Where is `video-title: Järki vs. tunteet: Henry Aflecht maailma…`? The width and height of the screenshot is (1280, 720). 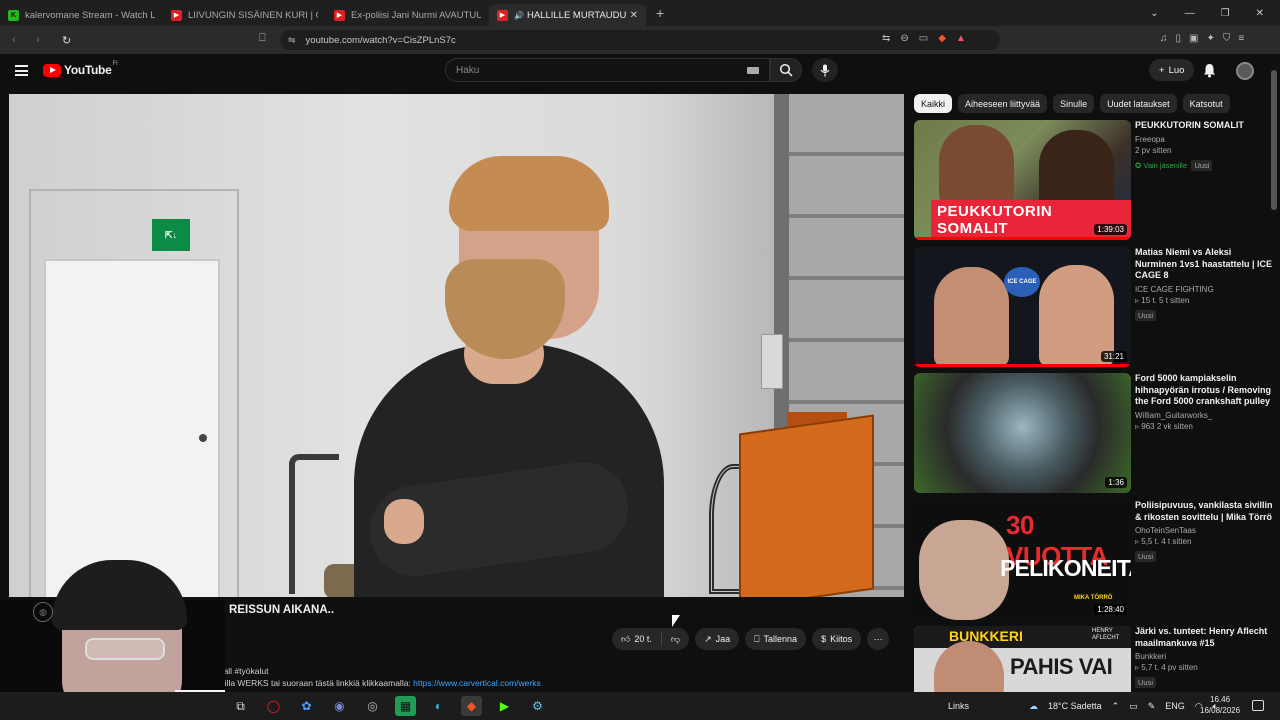 video-title: Järki vs. tunteet: Henry Aflecht maailma… is located at coordinates (1204, 637).